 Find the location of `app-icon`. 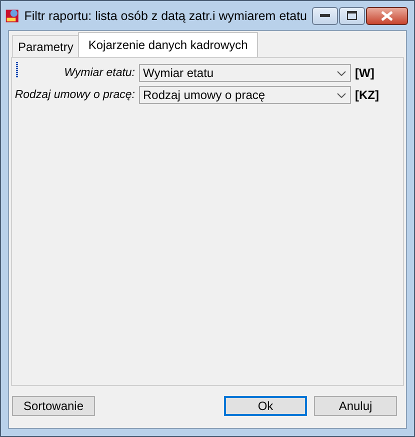

app-icon is located at coordinates (12, 16).